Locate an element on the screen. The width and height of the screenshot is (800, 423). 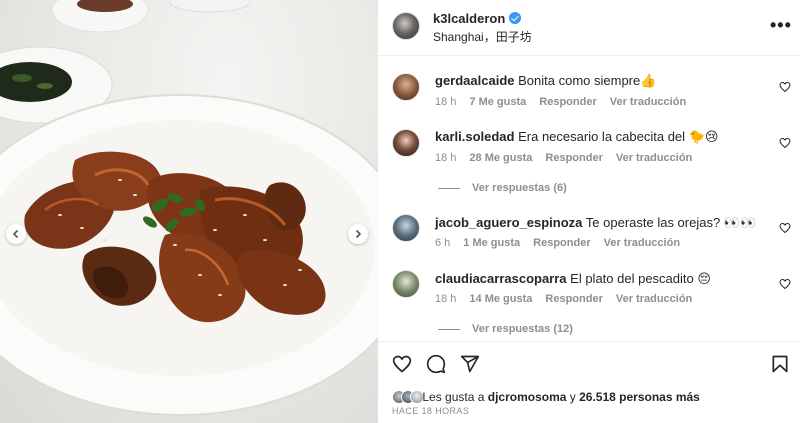
comment-likes: 1 Me gusta is located at coordinates (491, 243).